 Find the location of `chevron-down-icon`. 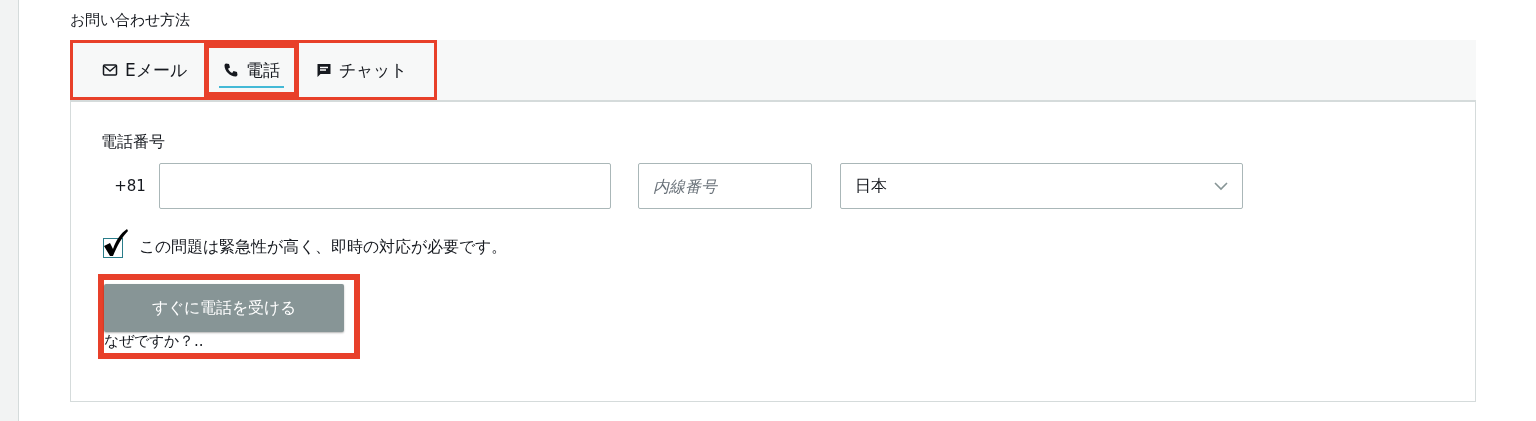

chevron-down-icon is located at coordinates (1221, 186).